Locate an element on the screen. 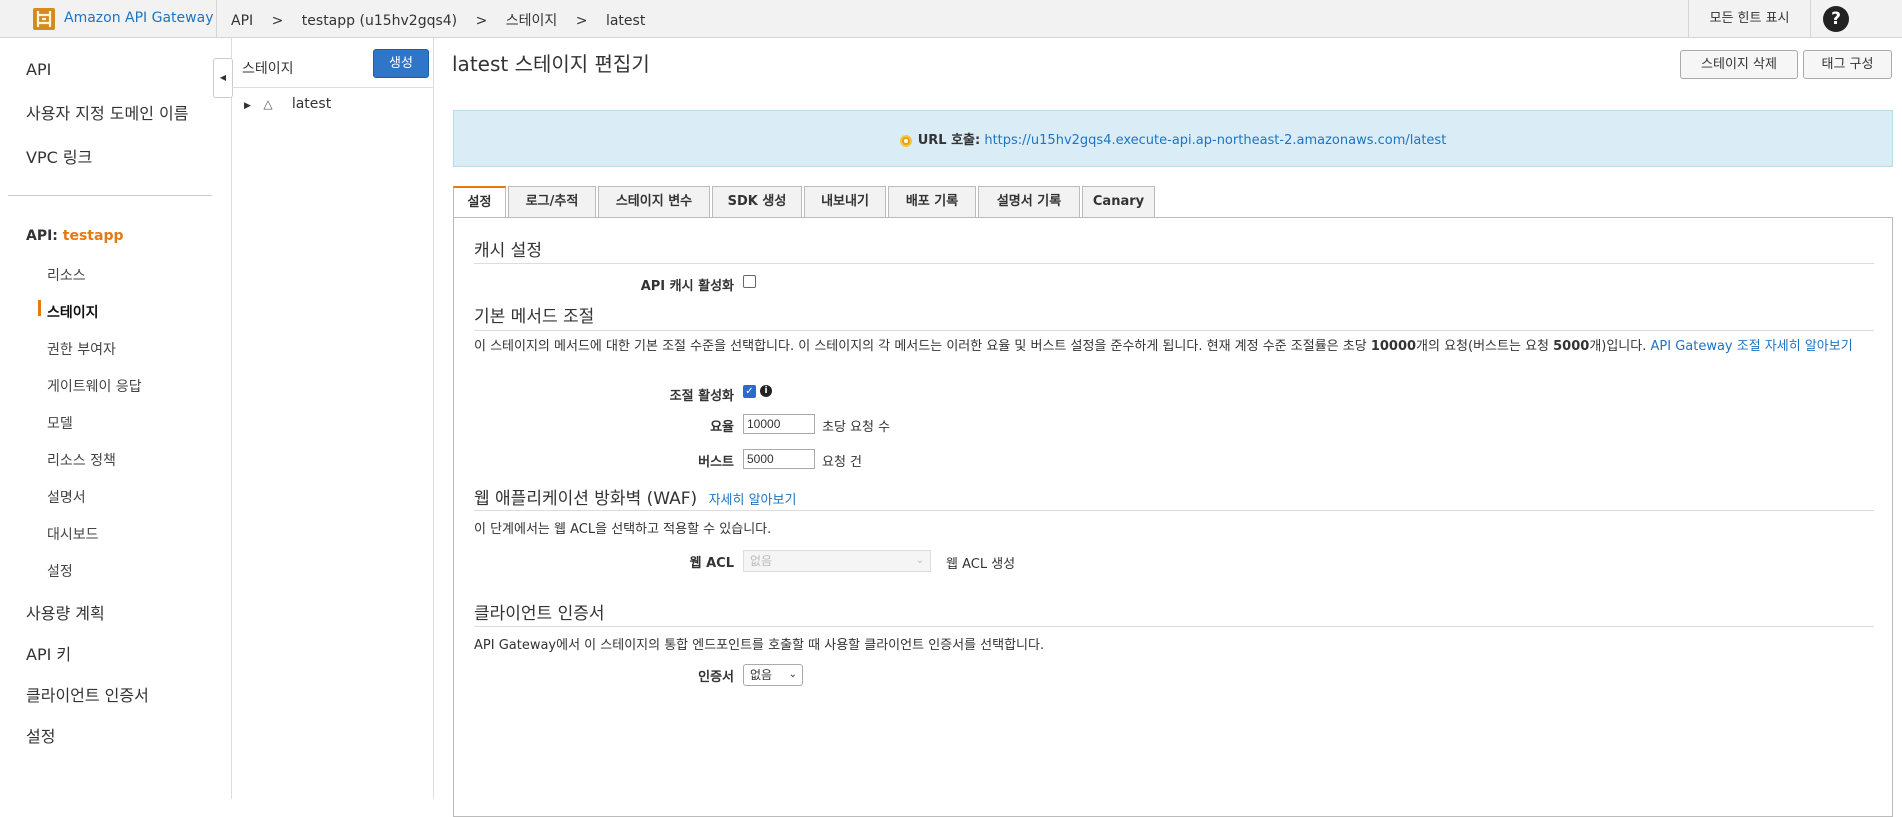 The image size is (1902, 817). breadcrumb-latest: latest is located at coordinates (625, 21).